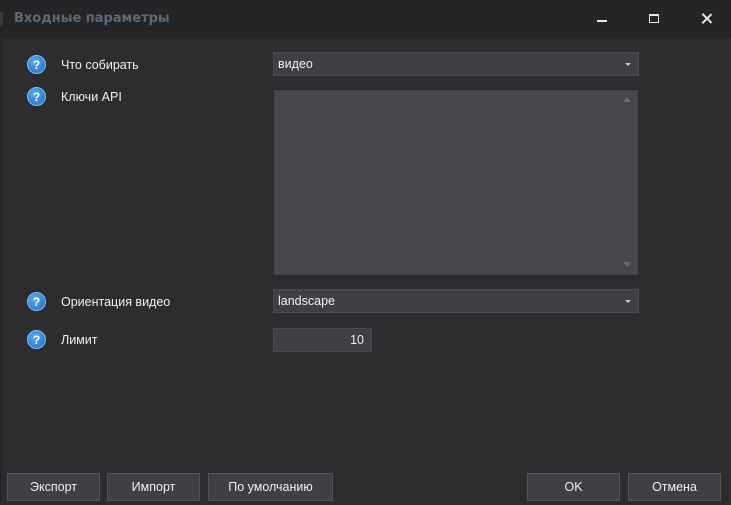  What do you see at coordinates (1, 271) in the screenshot?
I see `left-edge` at bounding box center [1, 271].